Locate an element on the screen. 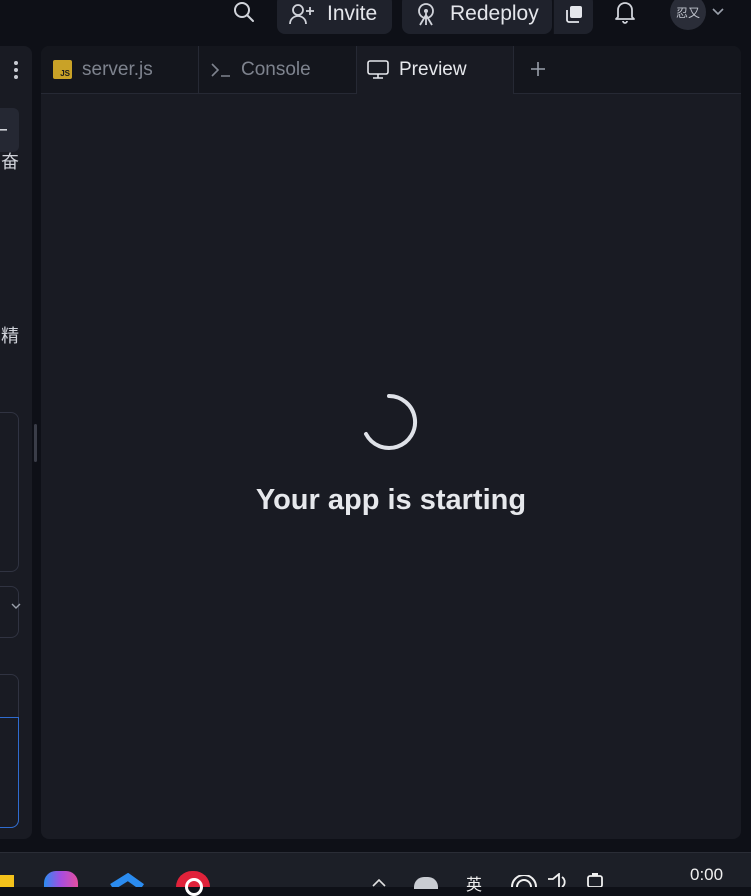  tab-preview: Preview is located at coordinates (435, 70).